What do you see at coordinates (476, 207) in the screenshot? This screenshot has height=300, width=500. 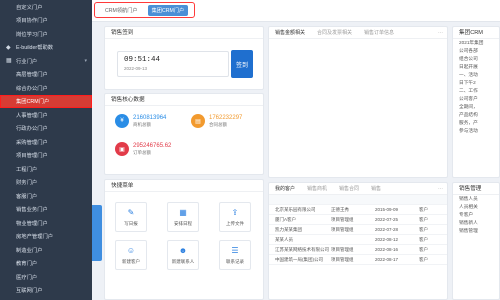 I see `list-item: 人员相关` at bounding box center [476, 207].